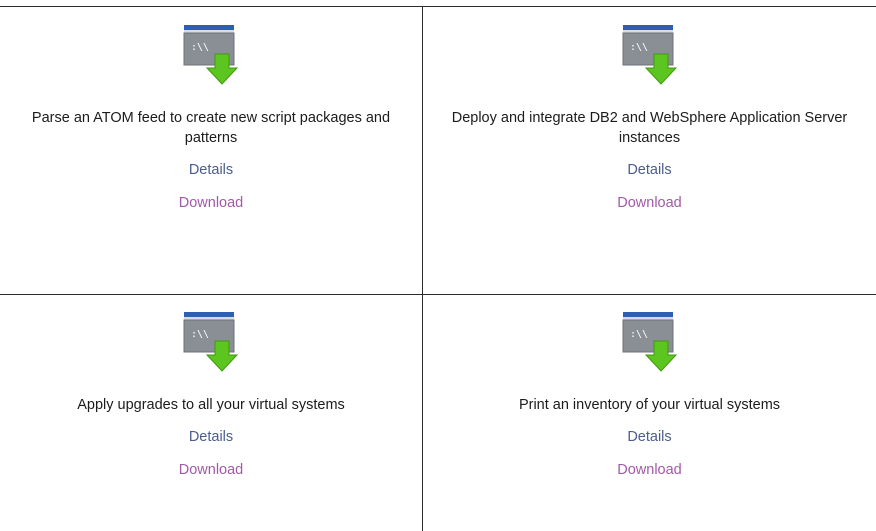 The width and height of the screenshot is (876, 531). What do you see at coordinates (438, 294) in the screenshot?
I see `grid-row-divider` at bounding box center [438, 294].